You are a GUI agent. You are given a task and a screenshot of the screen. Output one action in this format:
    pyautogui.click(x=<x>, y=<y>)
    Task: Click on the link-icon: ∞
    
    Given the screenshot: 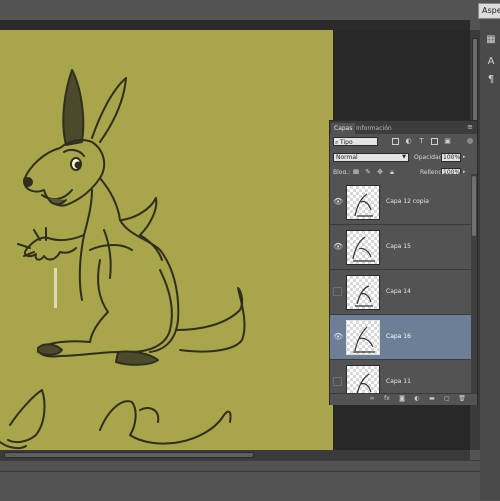 What is the action you would take?
    pyautogui.click(x=372, y=399)
    